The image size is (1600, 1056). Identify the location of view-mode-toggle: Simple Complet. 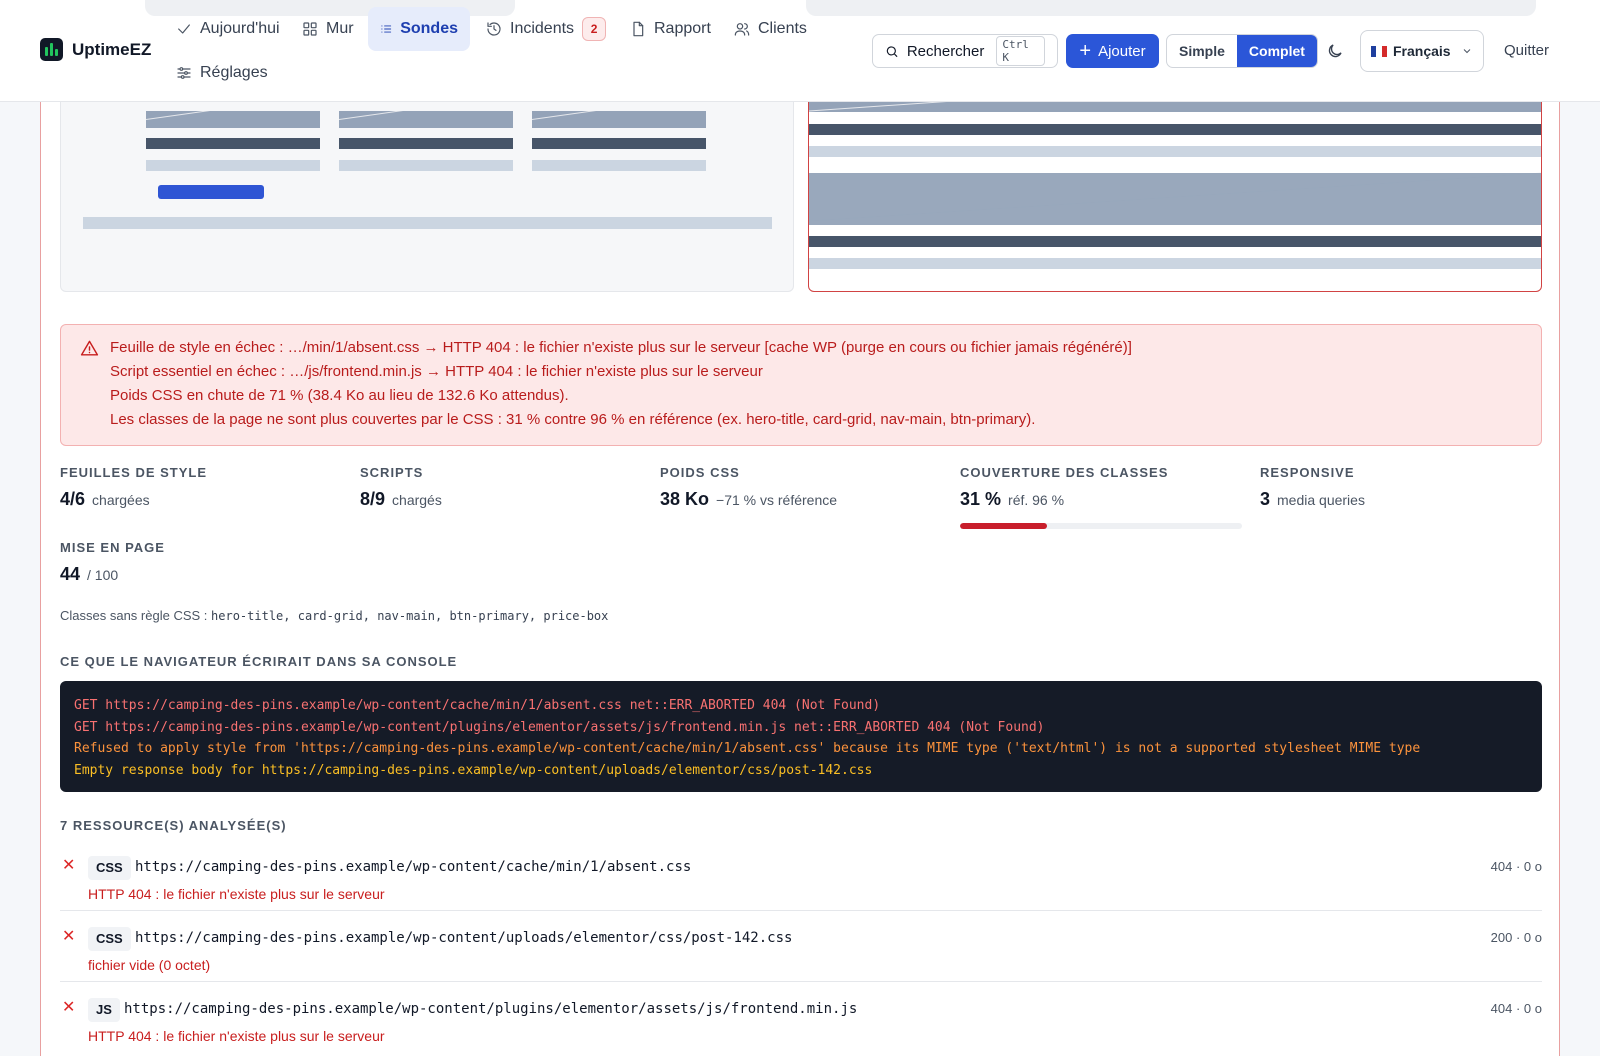
(1242, 51).